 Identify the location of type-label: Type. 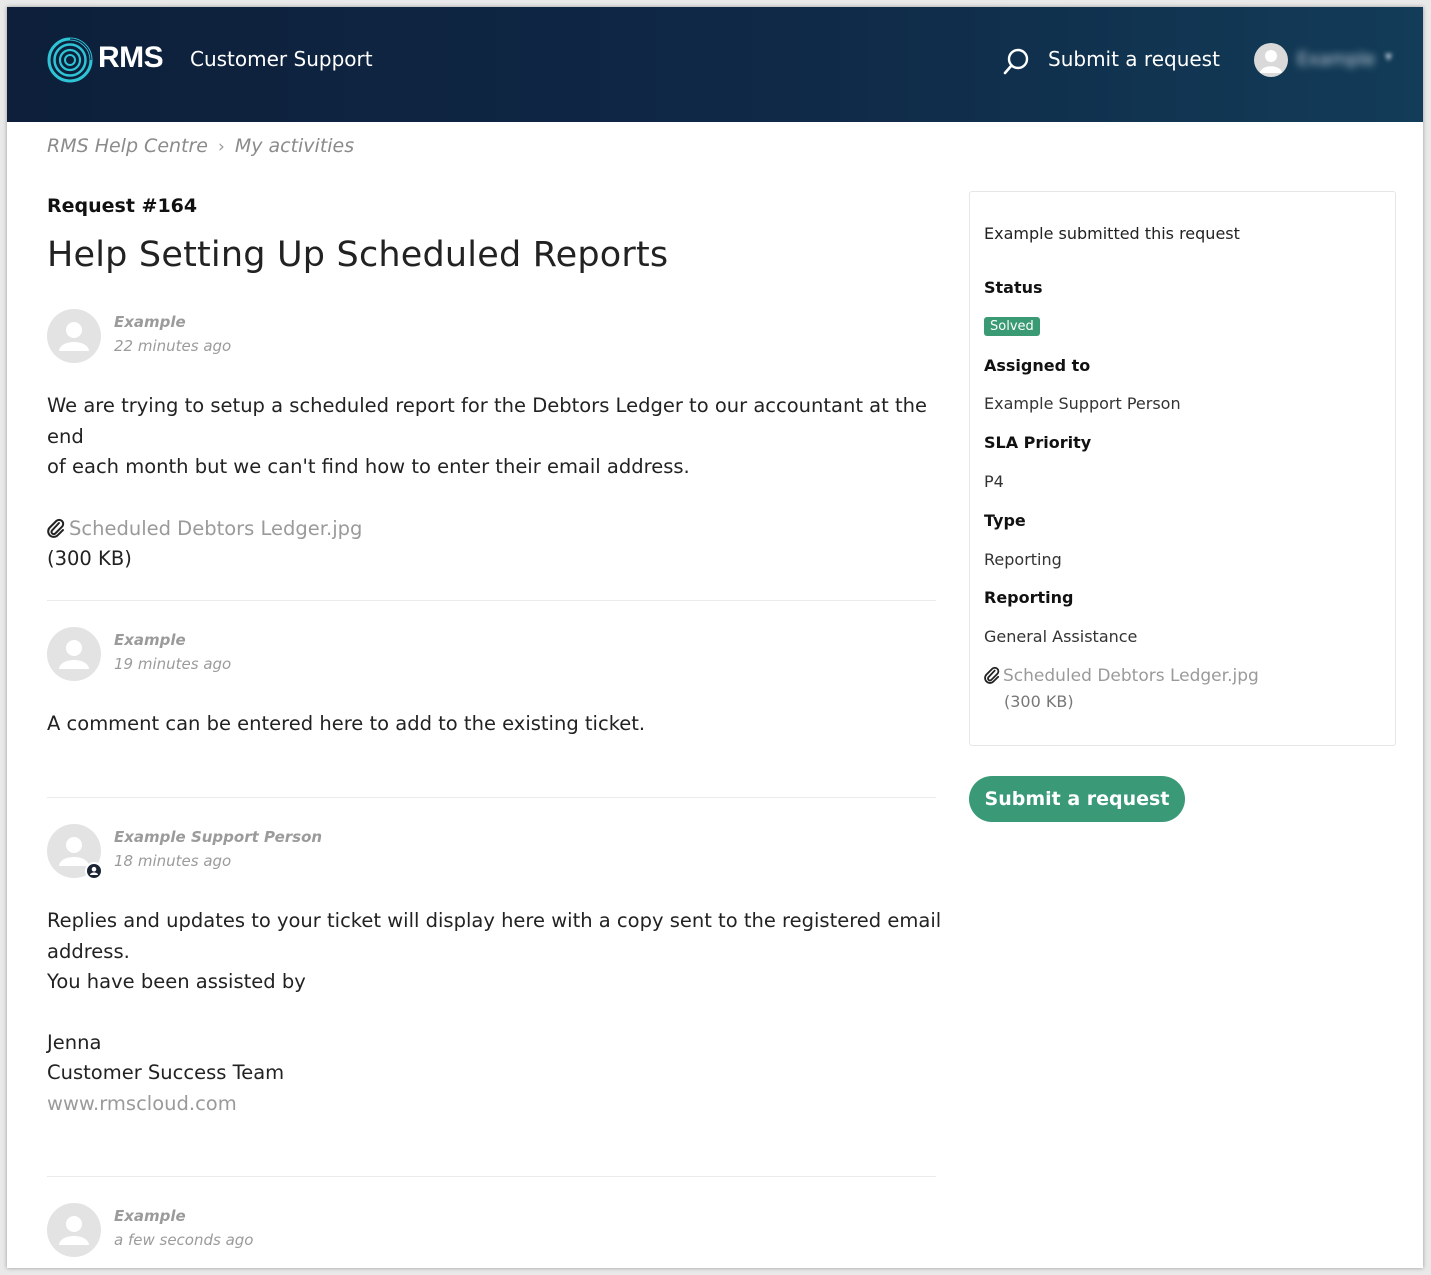
(1005, 520).